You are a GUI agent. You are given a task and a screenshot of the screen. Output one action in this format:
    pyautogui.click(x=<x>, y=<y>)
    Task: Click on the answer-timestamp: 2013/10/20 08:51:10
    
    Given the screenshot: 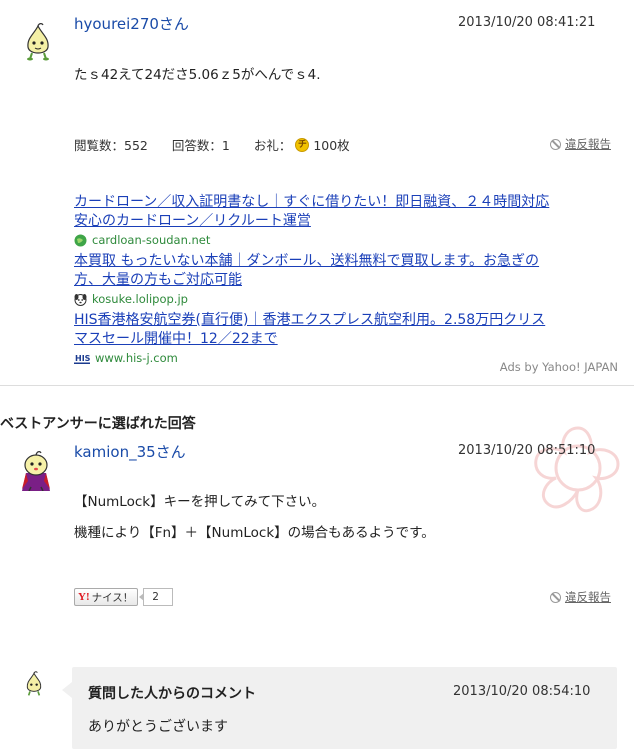 What is the action you would take?
    pyautogui.click(x=527, y=450)
    